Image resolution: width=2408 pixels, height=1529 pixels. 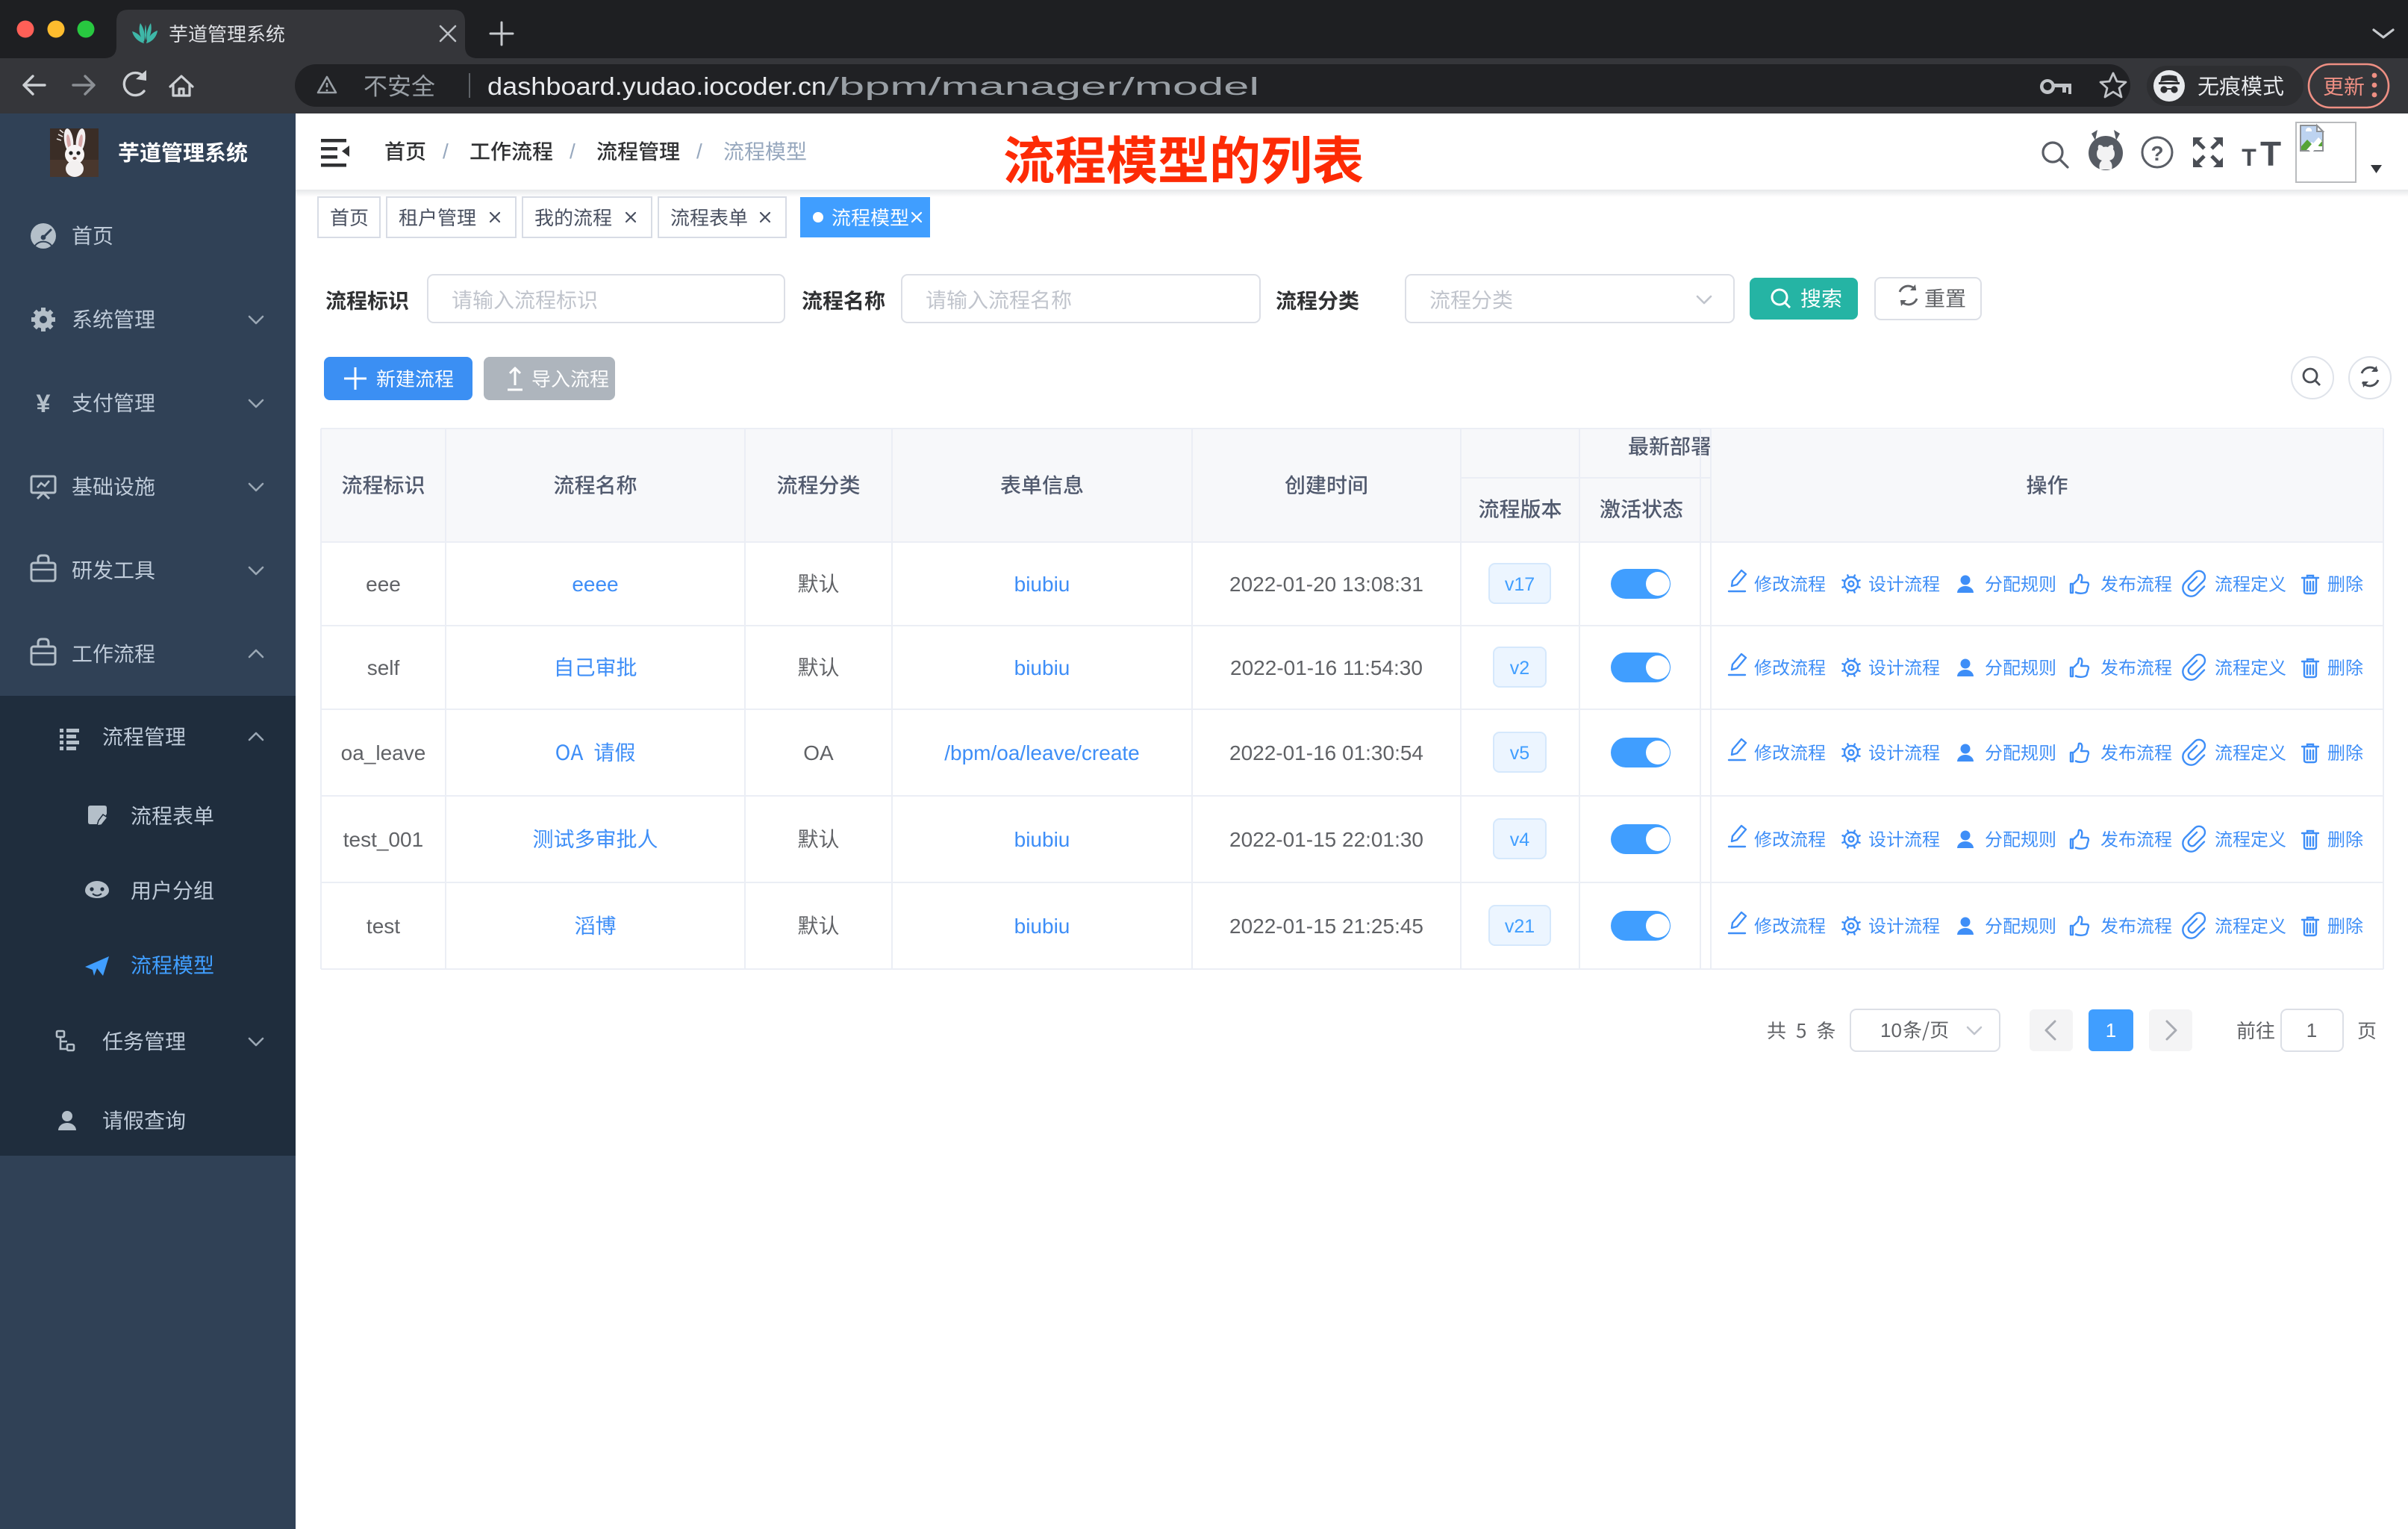 I want to click on svg-text: 2022-01-20 13:08:31, so click(x=1326, y=585).